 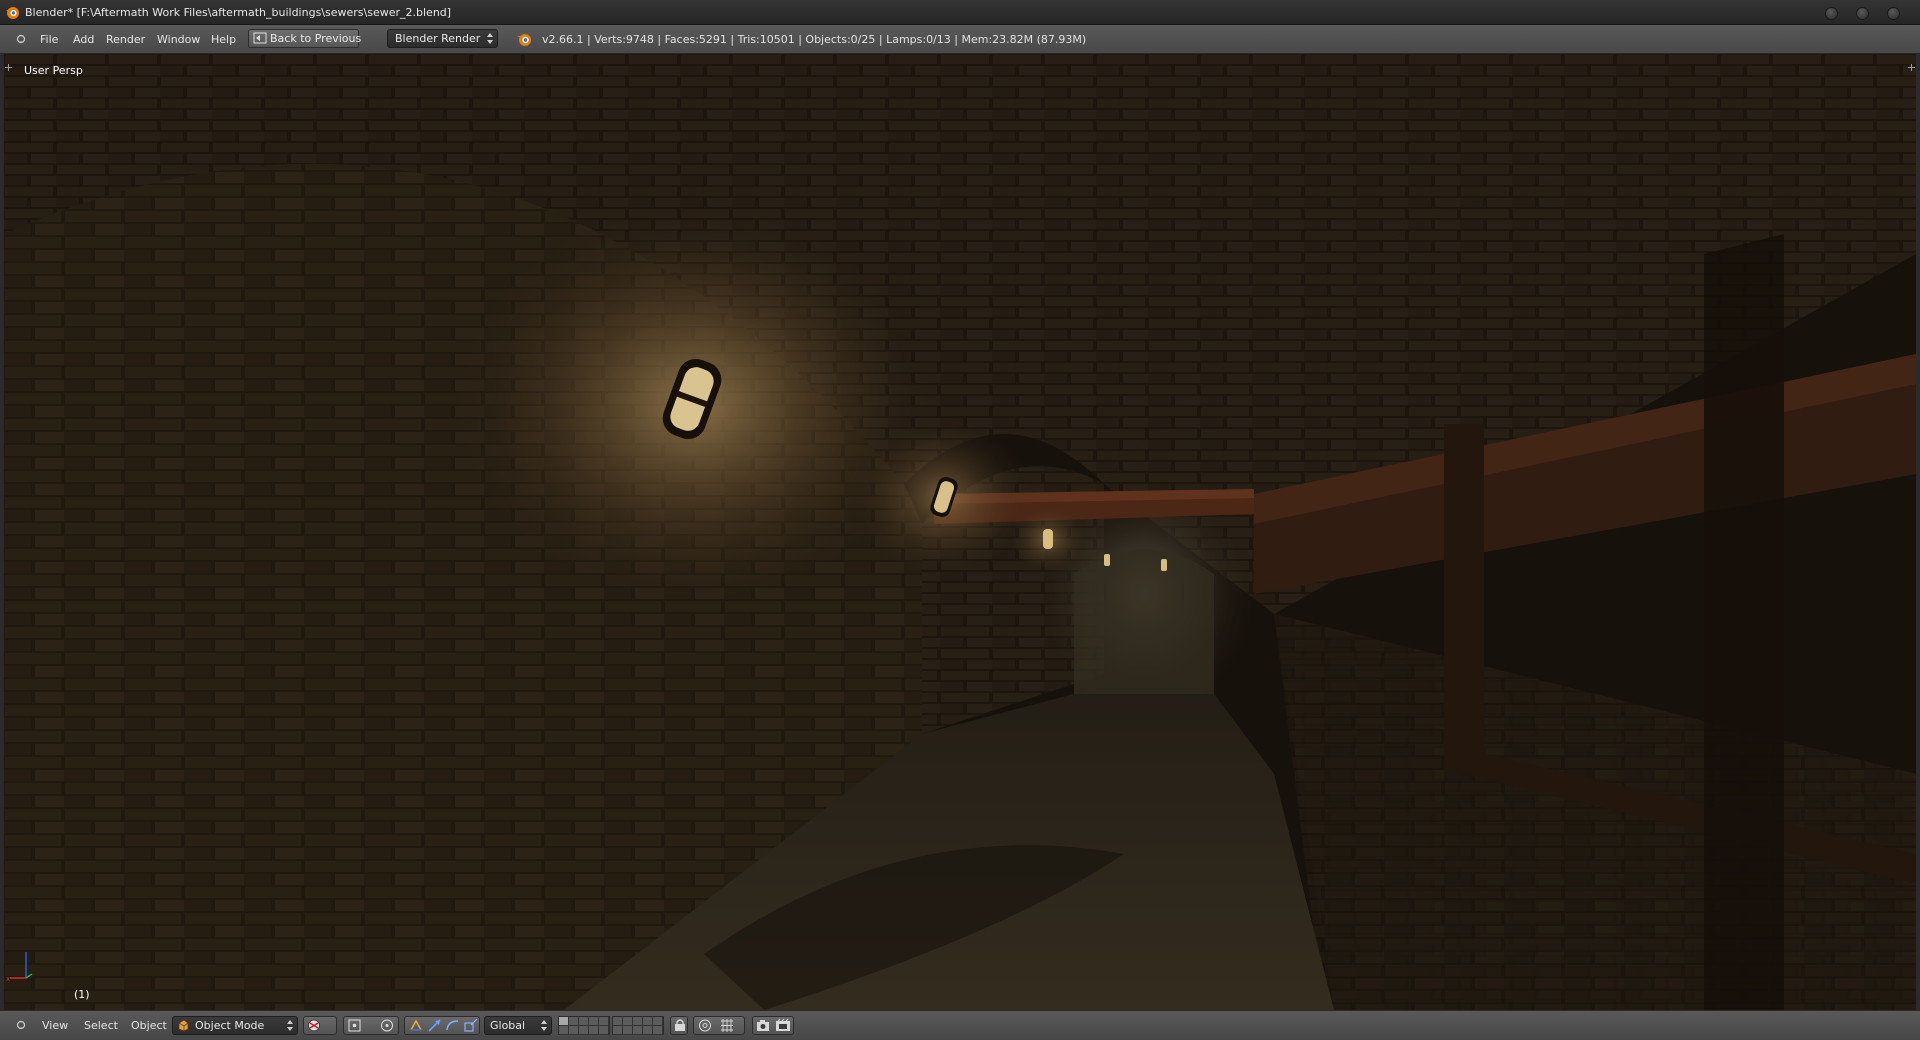 What do you see at coordinates (55, 1025) in the screenshot?
I see `menu-view: View` at bounding box center [55, 1025].